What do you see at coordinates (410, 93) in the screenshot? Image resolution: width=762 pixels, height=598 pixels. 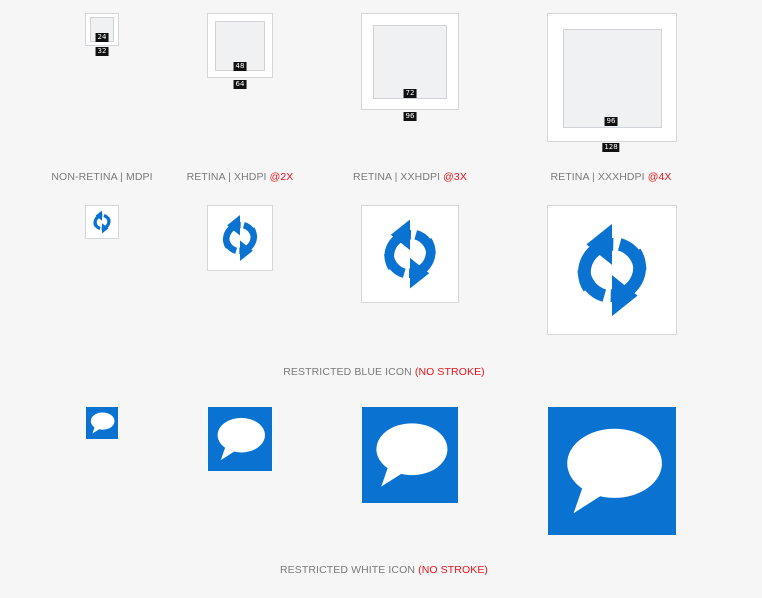 I see `size-label-72: 72` at bounding box center [410, 93].